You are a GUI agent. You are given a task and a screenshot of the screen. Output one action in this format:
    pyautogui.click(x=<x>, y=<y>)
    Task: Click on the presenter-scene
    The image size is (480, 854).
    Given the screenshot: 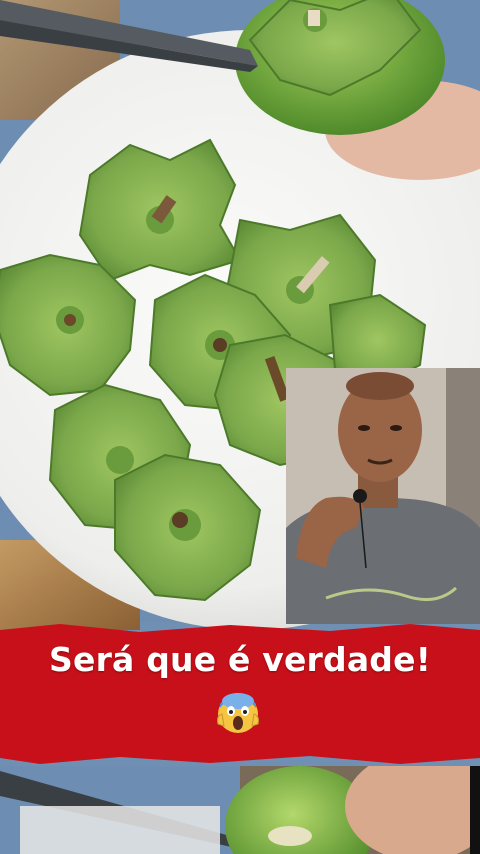 What is the action you would take?
    pyautogui.click(x=383, y=496)
    